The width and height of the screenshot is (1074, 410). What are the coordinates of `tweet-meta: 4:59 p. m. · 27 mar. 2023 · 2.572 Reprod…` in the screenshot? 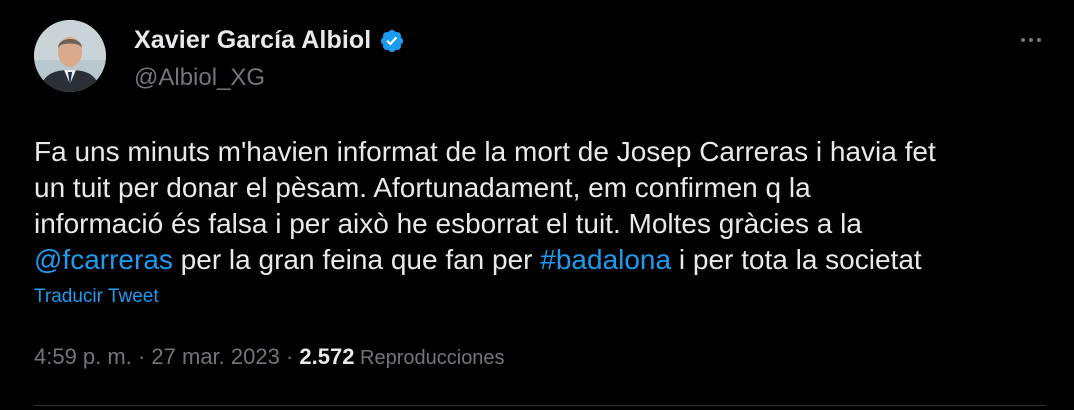 It's located at (269, 357).